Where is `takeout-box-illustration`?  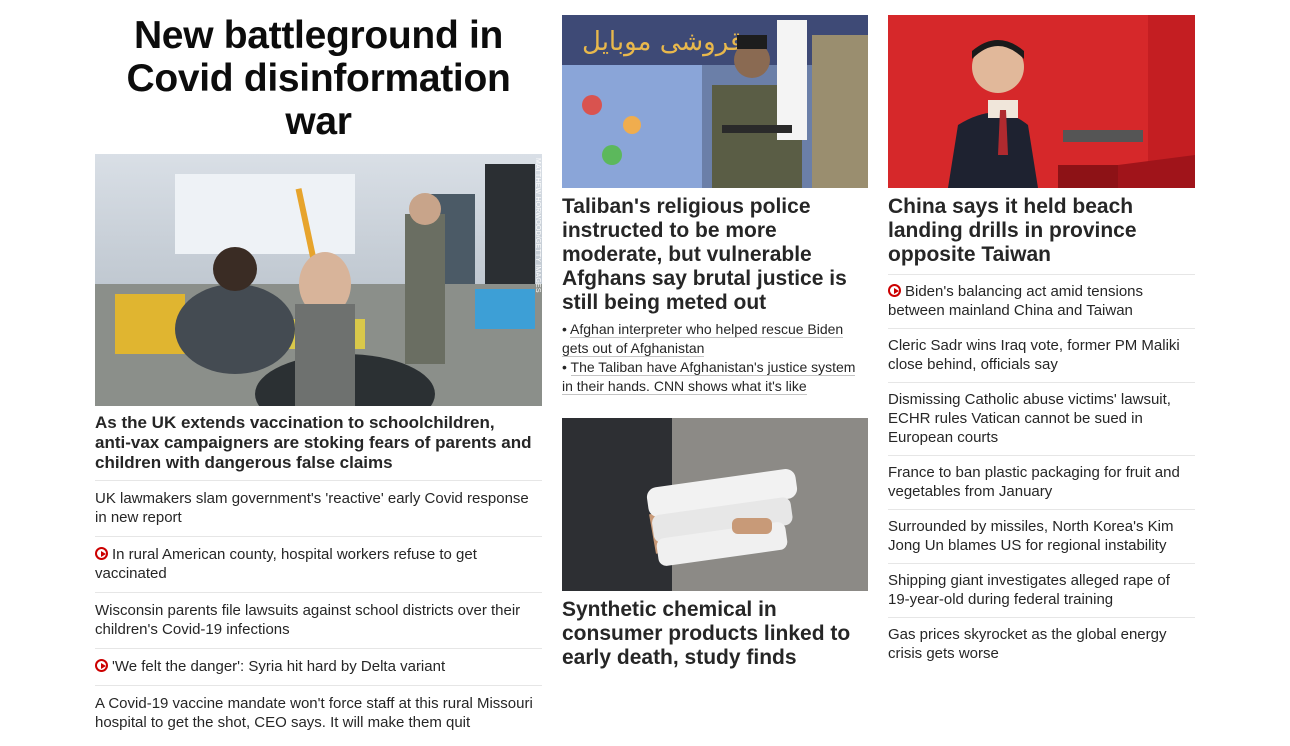 takeout-box-illustration is located at coordinates (715, 504).